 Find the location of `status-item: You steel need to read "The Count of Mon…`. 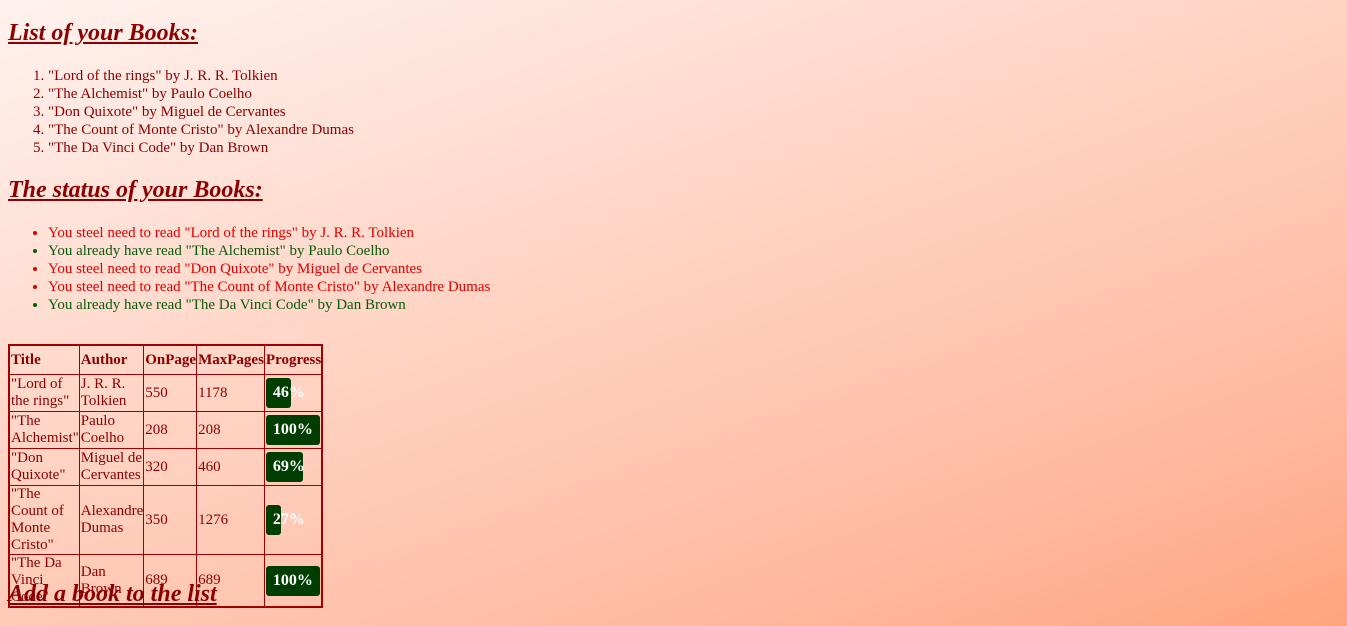

status-item: You steel need to read "The Count of Mon… is located at coordinates (348, 287).